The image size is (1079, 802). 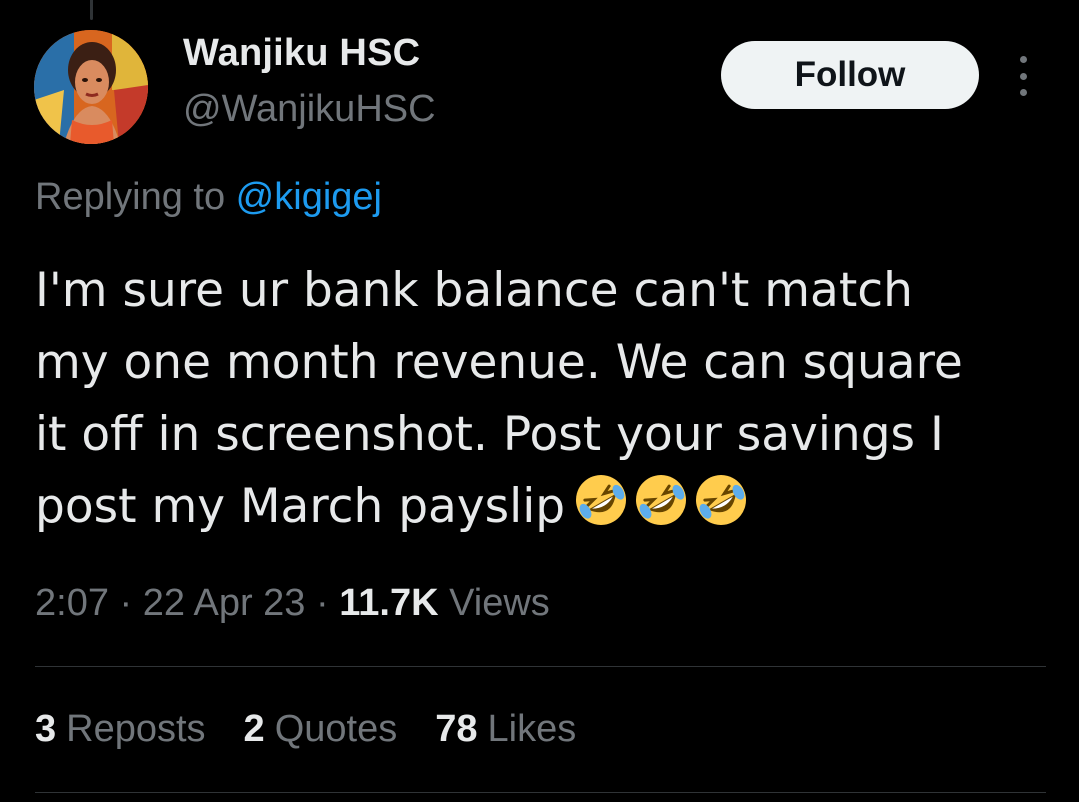 I want to click on reposts-stat: 3 Reposts, so click(x=120, y=729).